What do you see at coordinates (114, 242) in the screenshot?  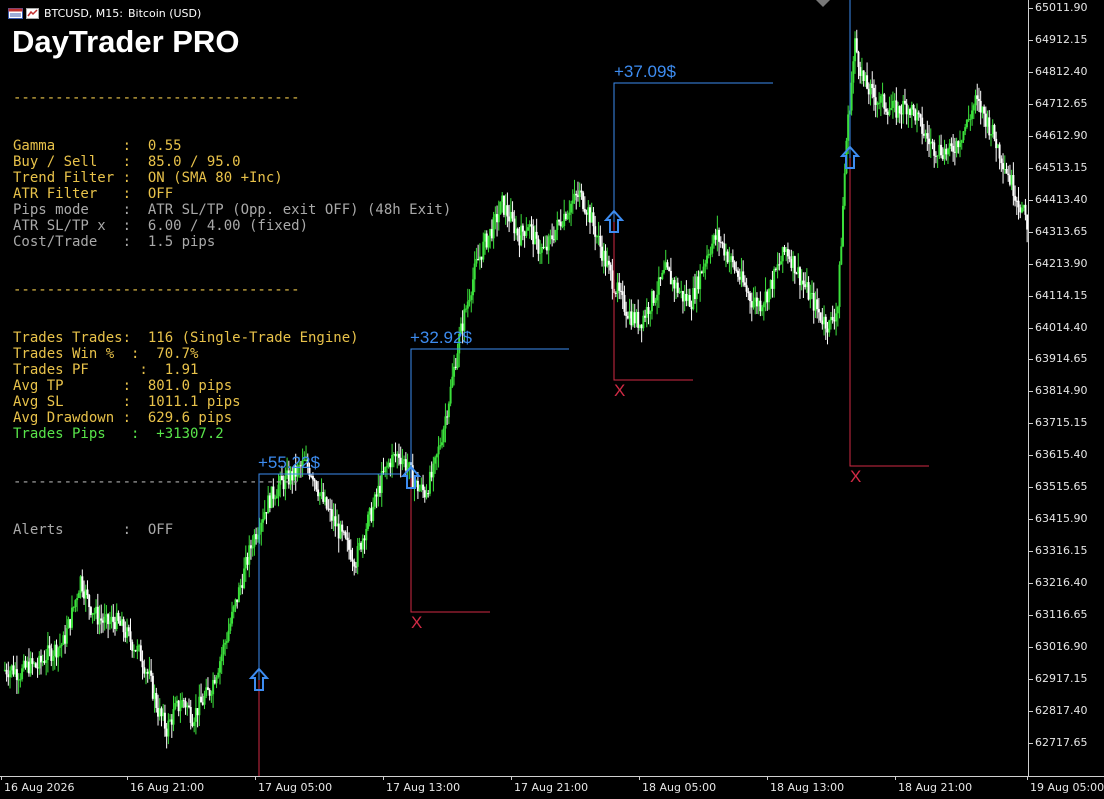 I see `stat-cost-trade: Cost/Trade : 1.5 pips` at bounding box center [114, 242].